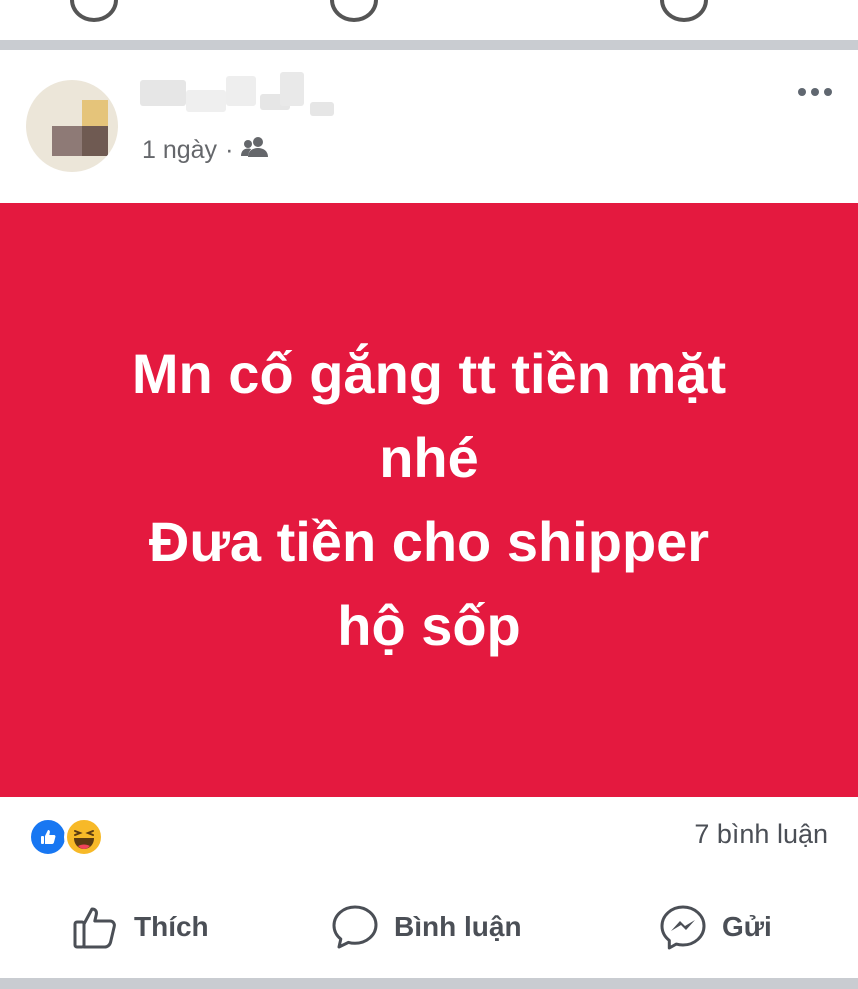 The height and width of the screenshot is (989, 858). What do you see at coordinates (715, 927) in the screenshot?
I see `send-button: Gửi` at bounding box center [715, 927].